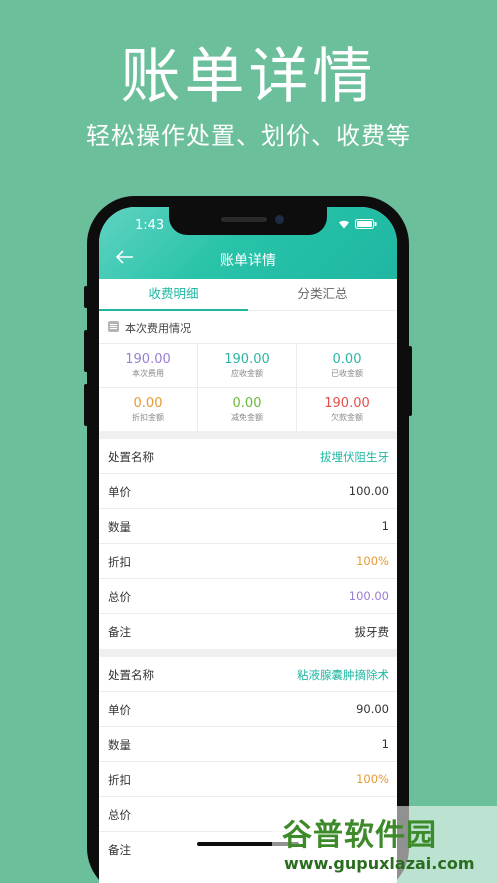  I want to click on summary-cell: 0.00 减免金额, so click(247, 410).